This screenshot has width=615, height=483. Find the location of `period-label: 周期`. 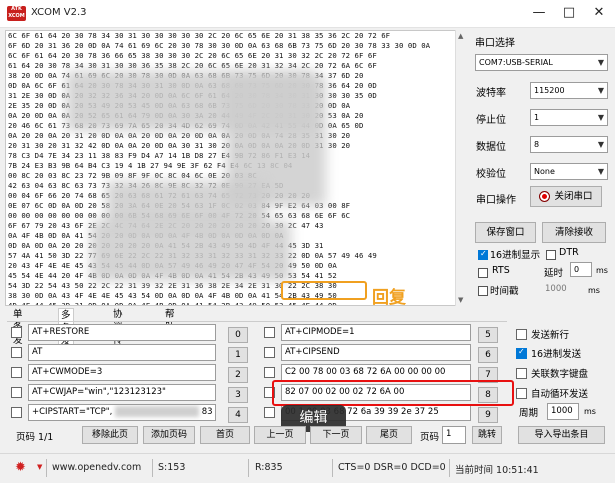

period-label: 周期 is located at coordinates (529, 413).